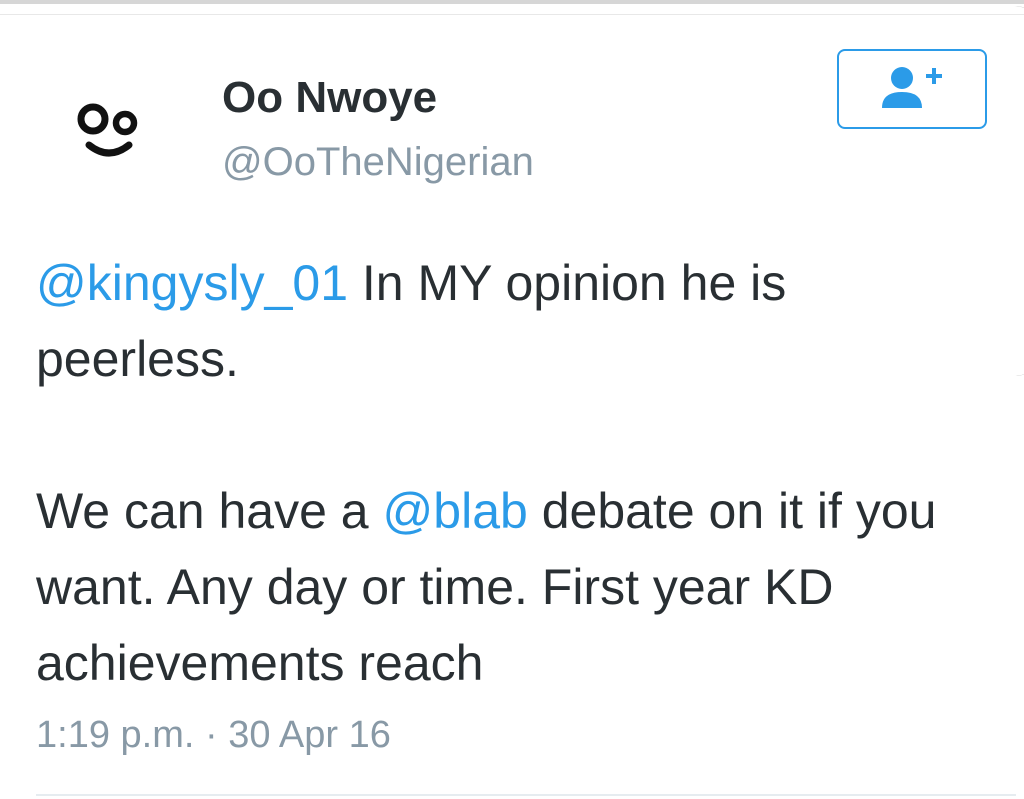  What do you see at coordinates (378, 162) in the screenshot?
I see `user-handle: @OoTheNigerian` at bounding box center [378, 162].